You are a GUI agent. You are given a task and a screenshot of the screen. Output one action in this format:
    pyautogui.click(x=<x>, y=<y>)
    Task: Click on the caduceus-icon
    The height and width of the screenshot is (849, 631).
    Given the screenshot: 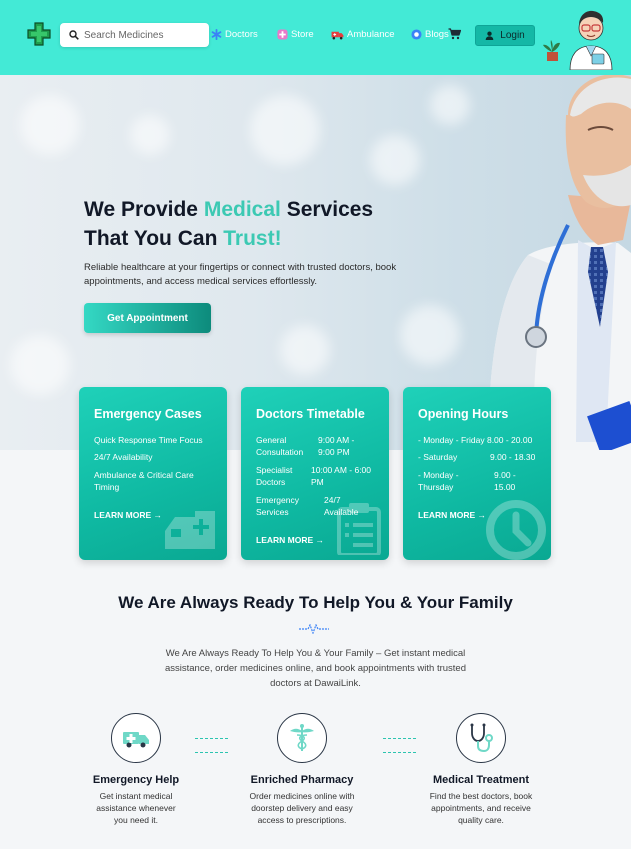 What is the action you would take?
    pyautogui.click(x=302, y=737)
    